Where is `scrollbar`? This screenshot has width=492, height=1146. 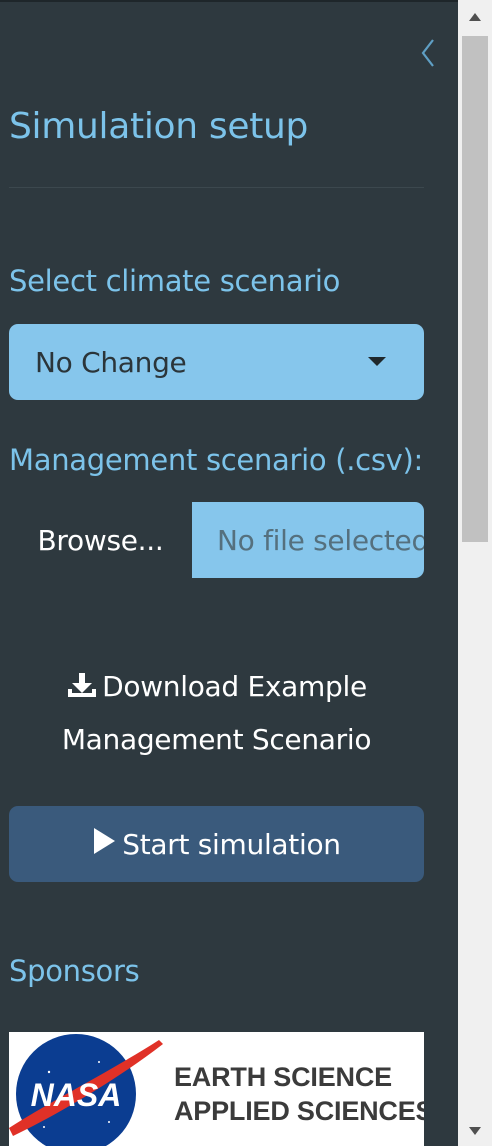
scrollbar is located at coordinates (475, 573).